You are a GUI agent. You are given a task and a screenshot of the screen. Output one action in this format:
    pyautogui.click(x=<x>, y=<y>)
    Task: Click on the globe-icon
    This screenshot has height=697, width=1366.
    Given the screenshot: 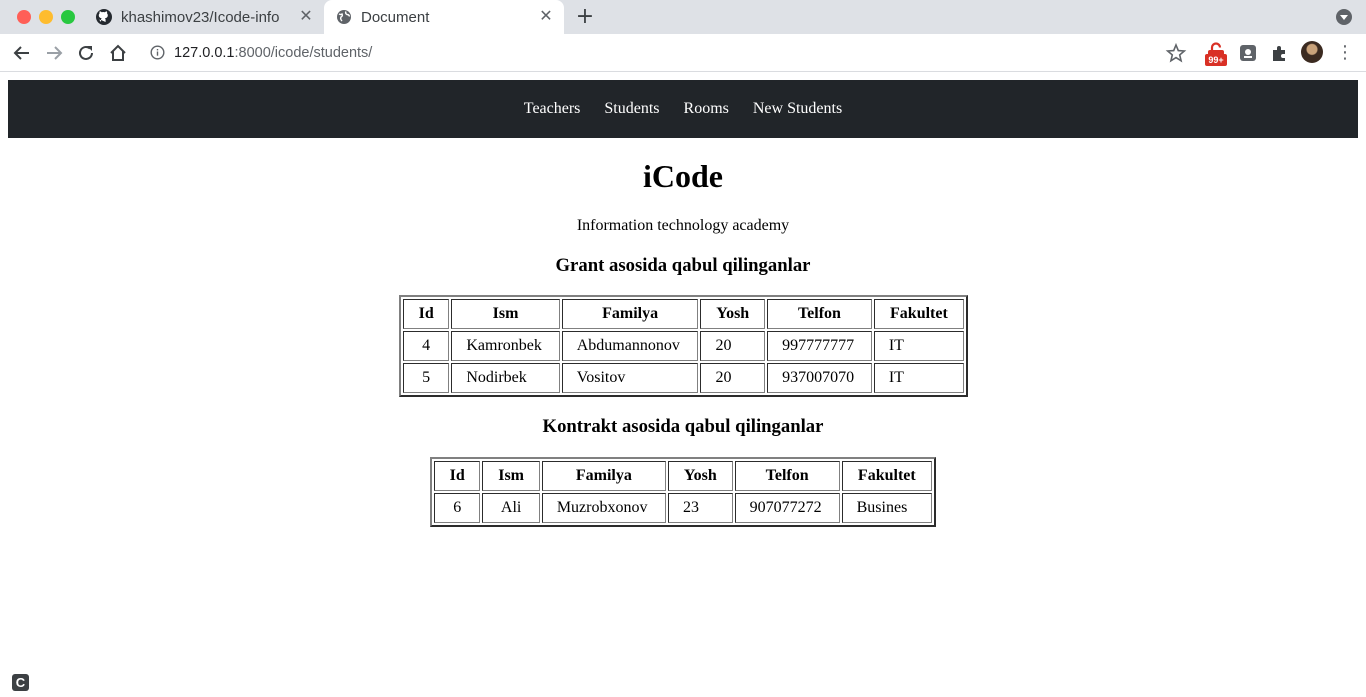 What is the action you would take?
    pyautogui.click(x=344, y=17)
    